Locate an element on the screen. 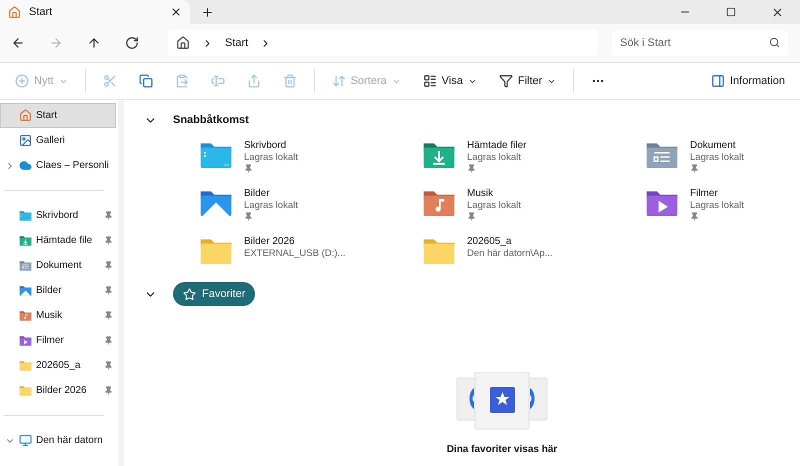  sidebar-item: Dokument is located at coordinates (58, 265).